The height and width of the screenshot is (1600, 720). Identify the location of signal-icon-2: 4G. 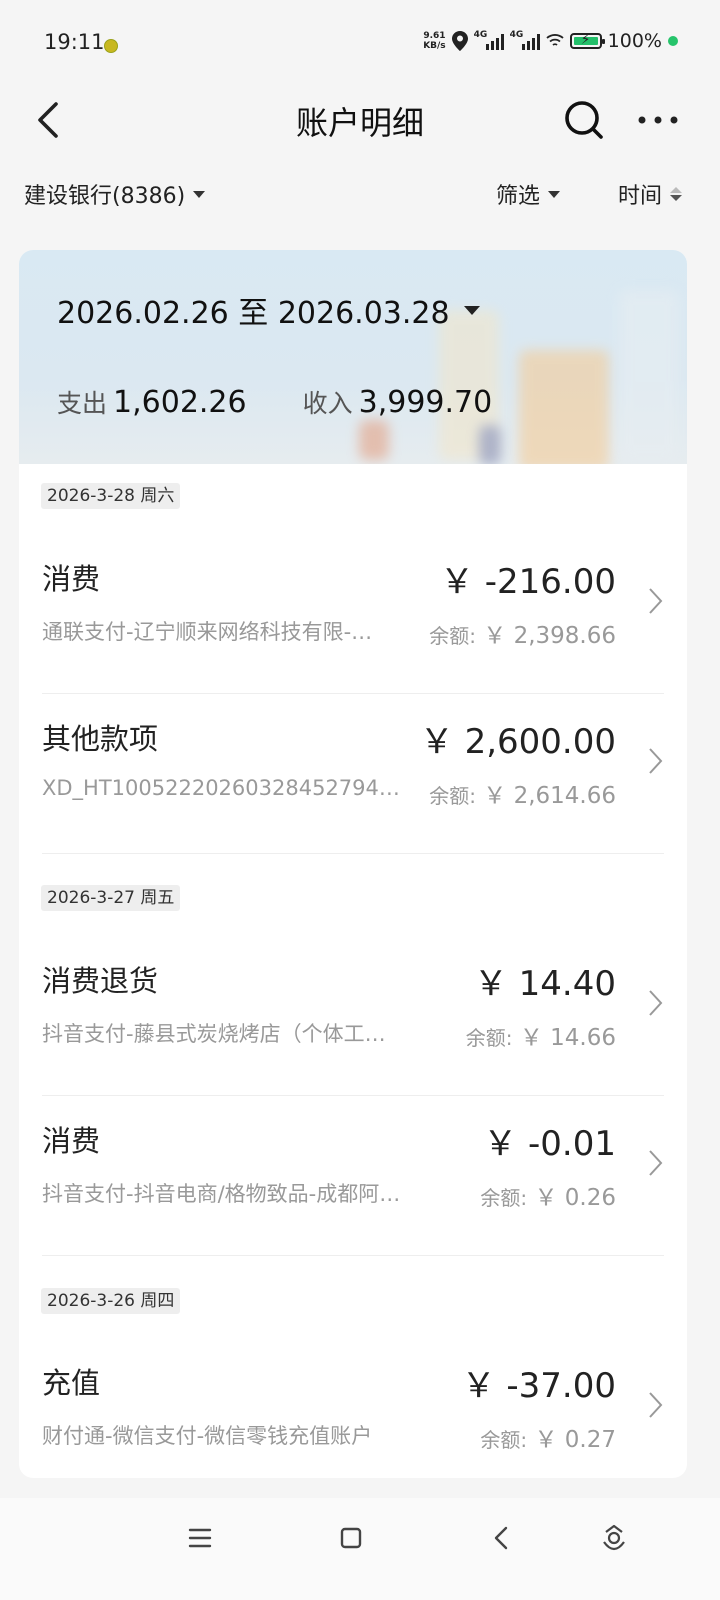
(524, 40).